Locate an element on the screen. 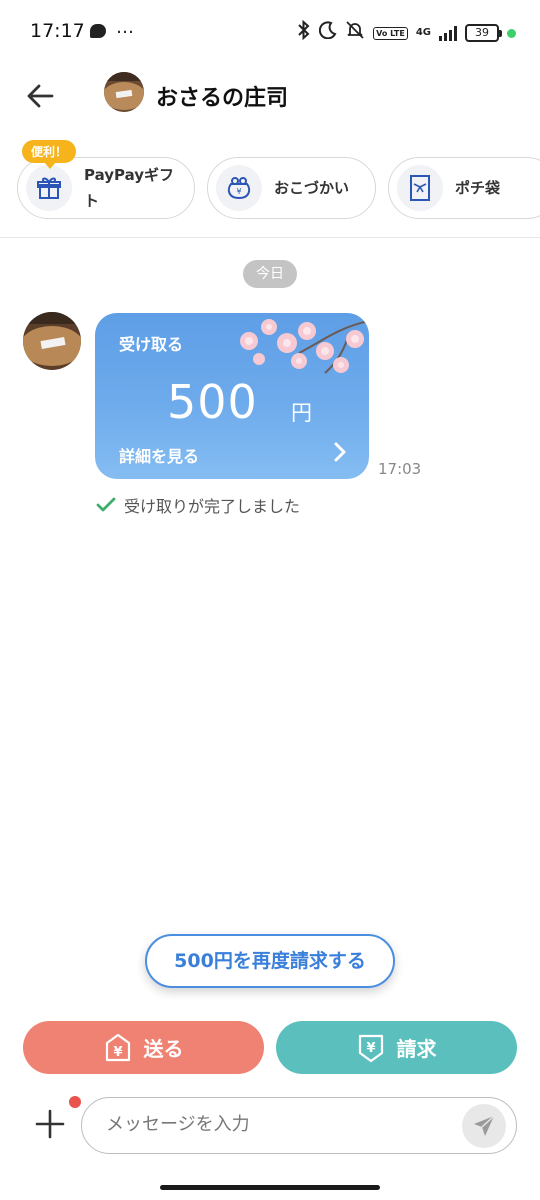 This screenshot has width=540, height=1200. sender-avatar is located at coordinates (52, 341).